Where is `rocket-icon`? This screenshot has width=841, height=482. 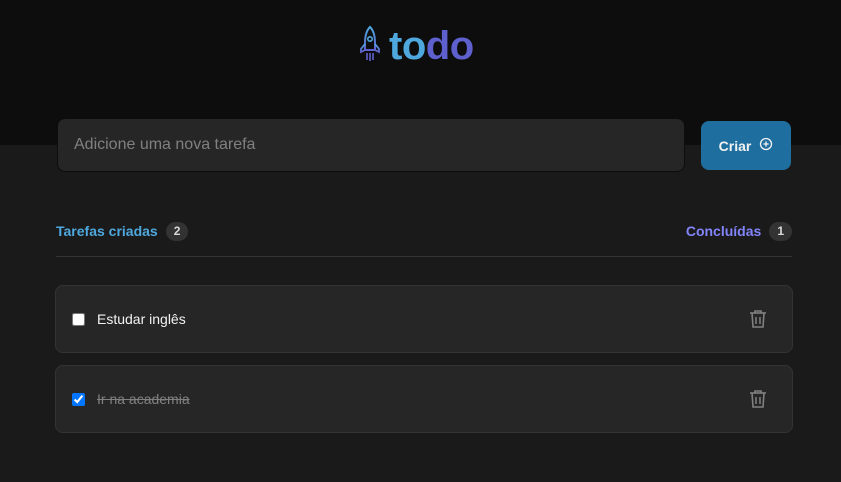
rocket-icon is located at coordinates (370, 46).